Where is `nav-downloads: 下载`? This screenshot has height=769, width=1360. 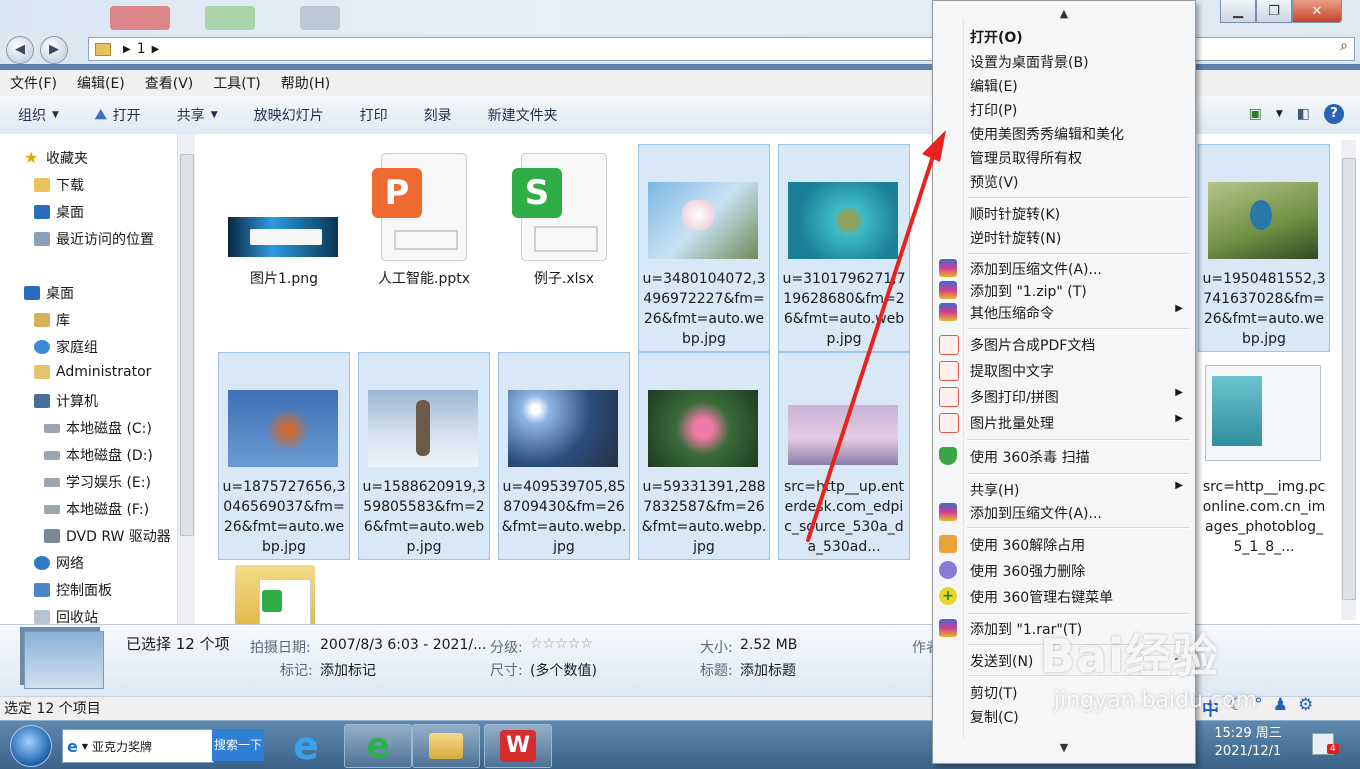
nav-downloads: 下载 is located at coordinates (59, 185).